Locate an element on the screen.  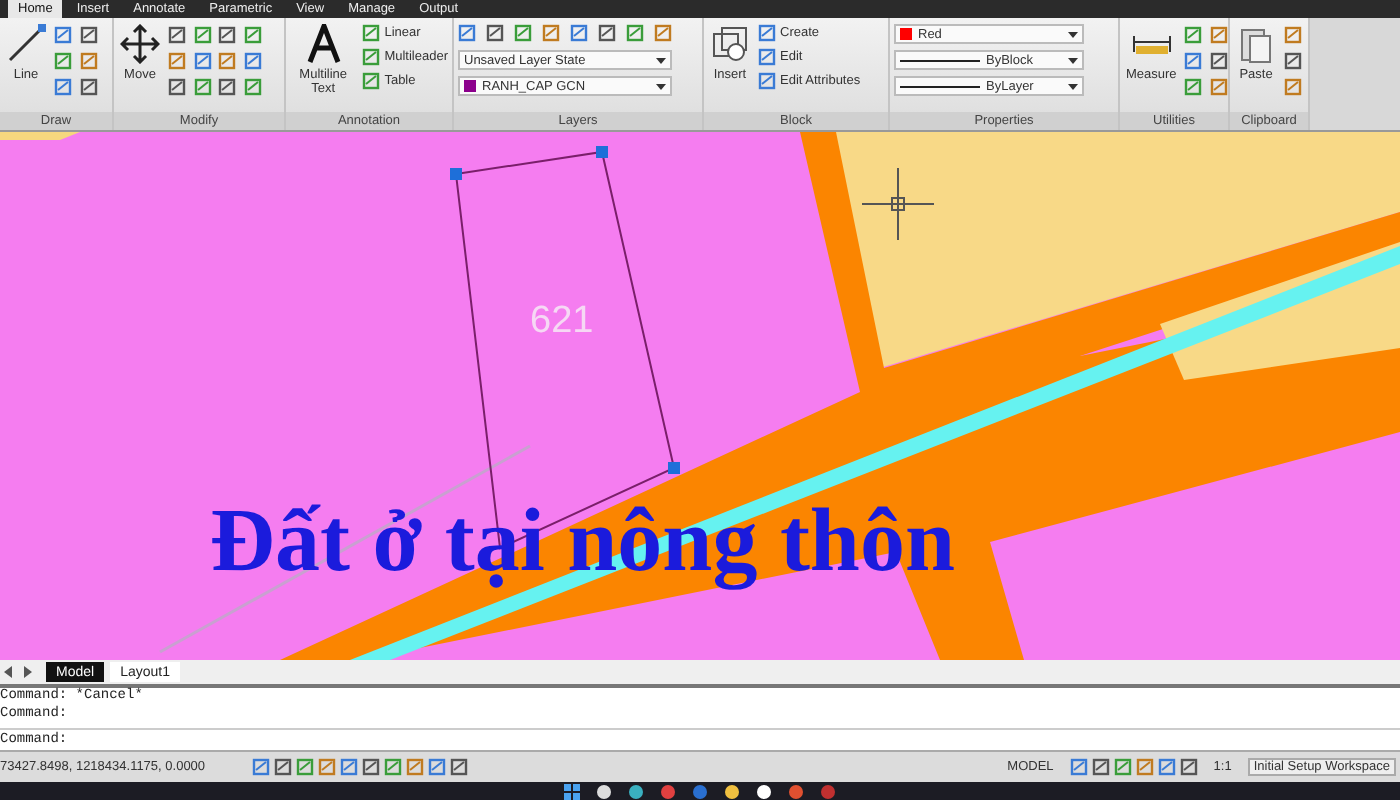
parcel-number: 621 is located at coordinates (562, 321).